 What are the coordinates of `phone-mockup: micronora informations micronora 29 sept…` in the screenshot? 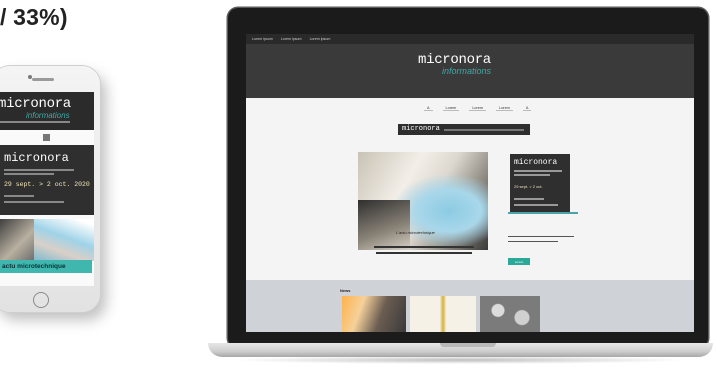 It's located at (50, 189).